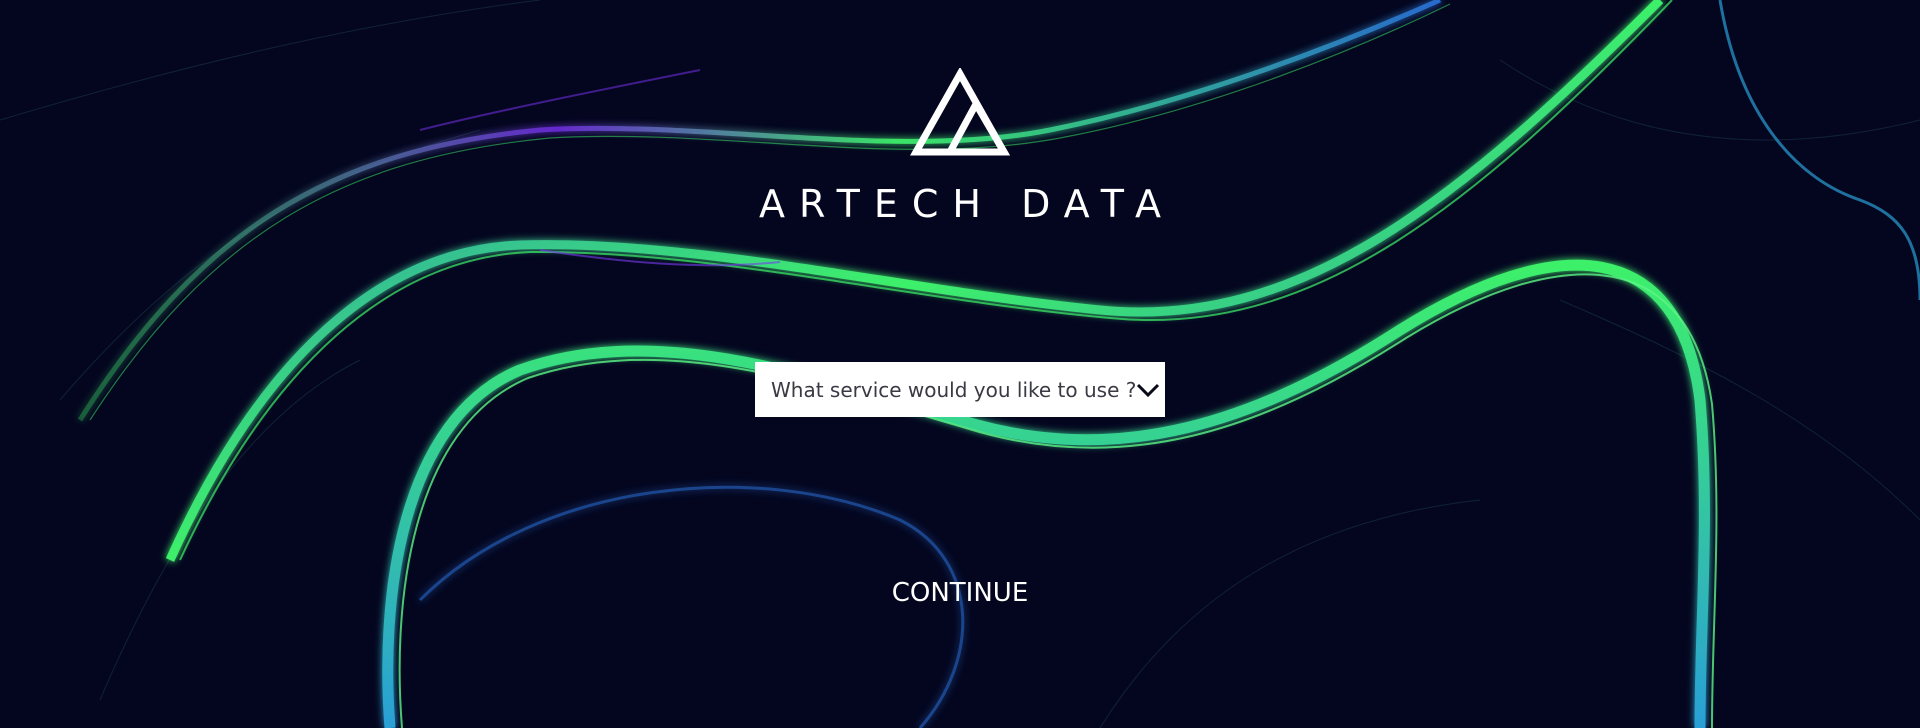  Describe the element at coordinates (954, 389) in the screenshot. I see `service-select-placeholder: What service would you like to use ?` at that location.